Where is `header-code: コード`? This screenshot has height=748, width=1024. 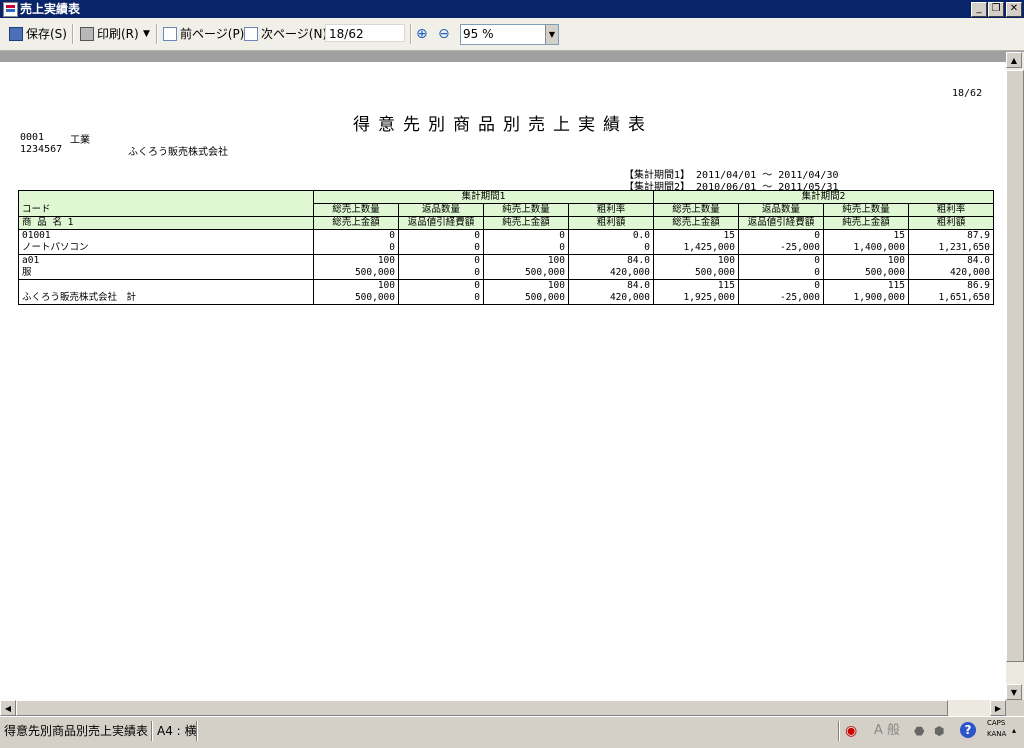
header-code: コード is located at coordinates (166, 203).